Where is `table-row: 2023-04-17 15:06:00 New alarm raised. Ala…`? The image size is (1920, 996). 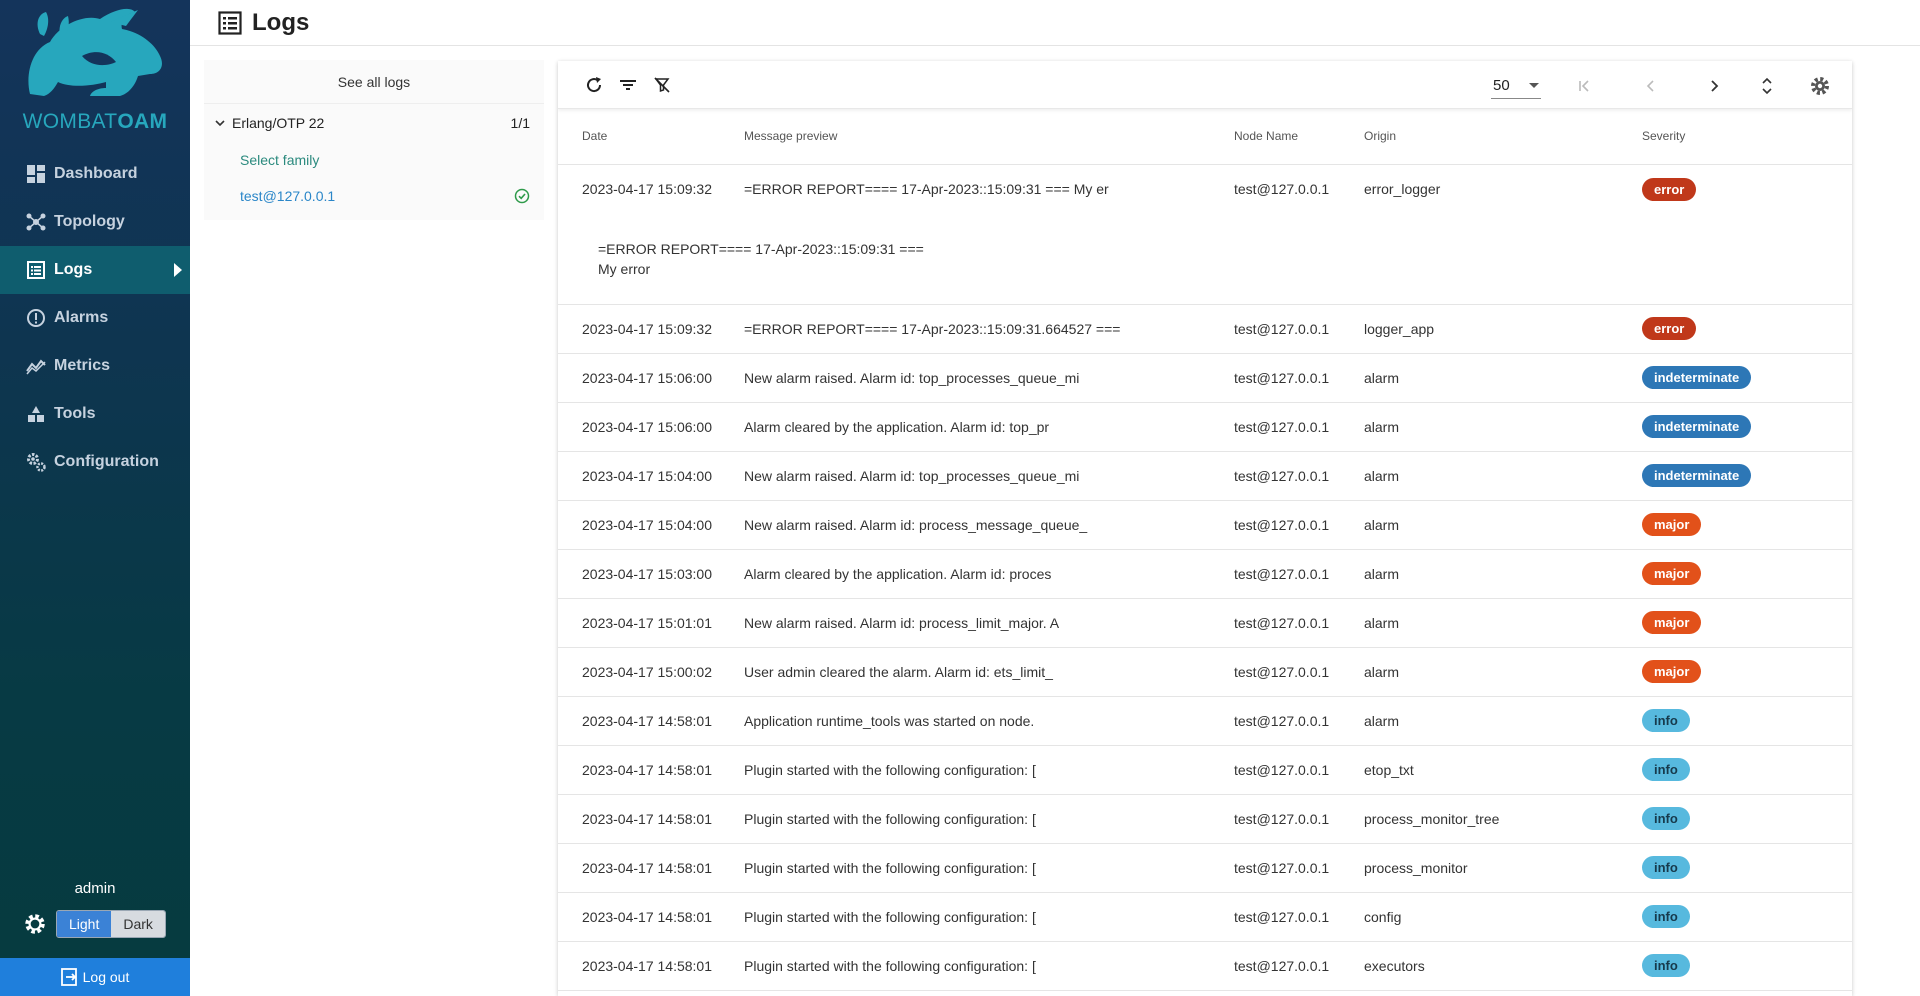
table-row: 2023-04-17 15:06:00 New alarm raised. Ala… is located at coordinates (1205, 378).